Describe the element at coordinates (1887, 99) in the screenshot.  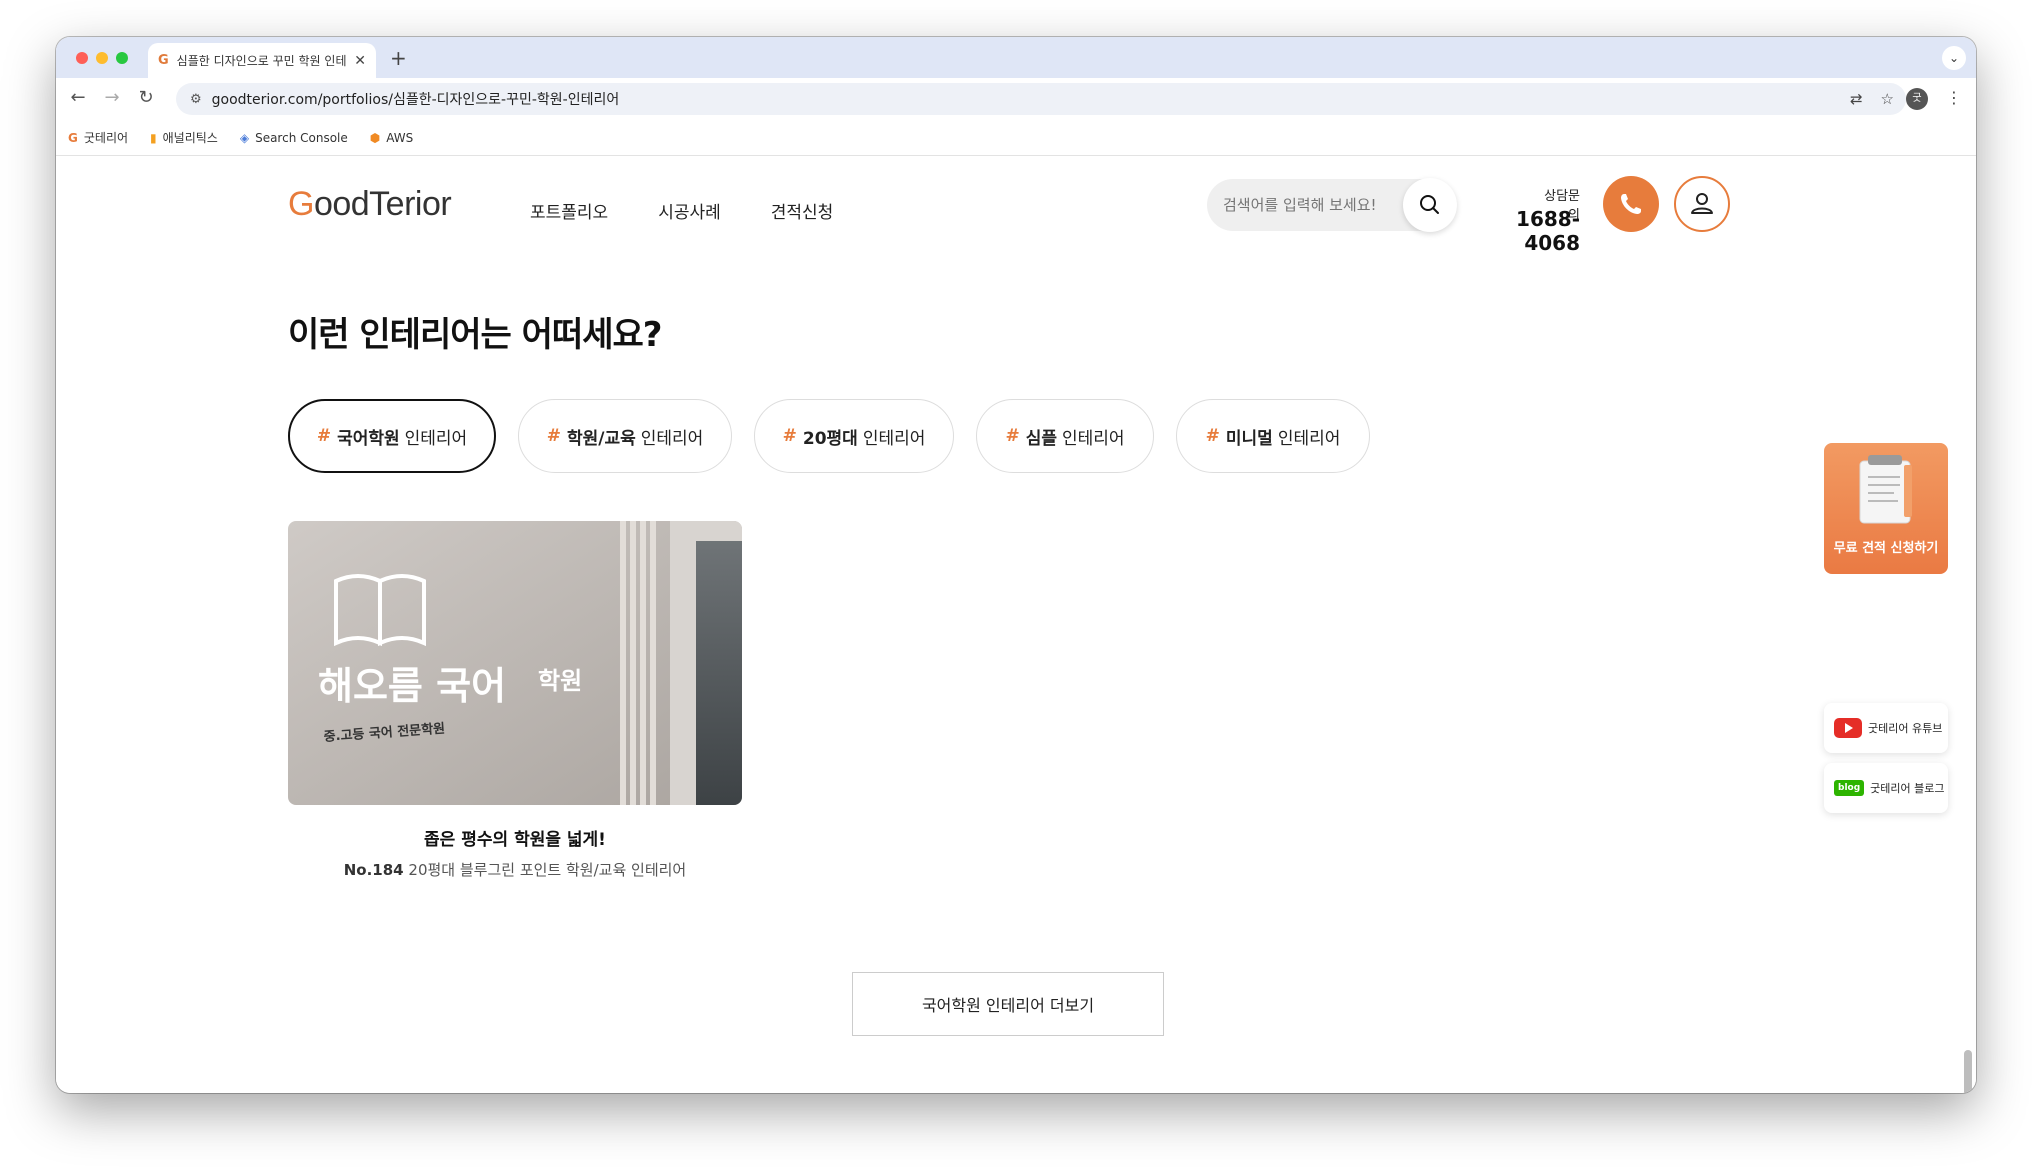
I see `bookmark-star-icon: ☆` at that location.